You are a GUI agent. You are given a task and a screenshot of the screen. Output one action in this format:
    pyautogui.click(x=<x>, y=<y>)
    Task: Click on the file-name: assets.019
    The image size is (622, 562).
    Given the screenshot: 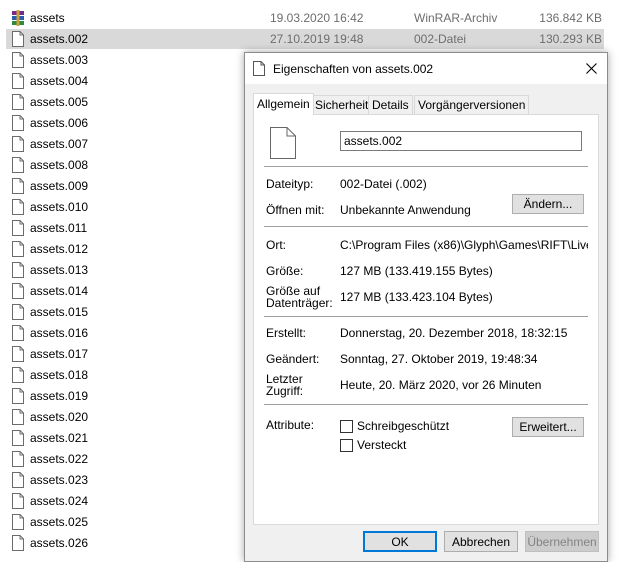 What is the action you would take?
    pyautogui.click(x=59, y=396)
    